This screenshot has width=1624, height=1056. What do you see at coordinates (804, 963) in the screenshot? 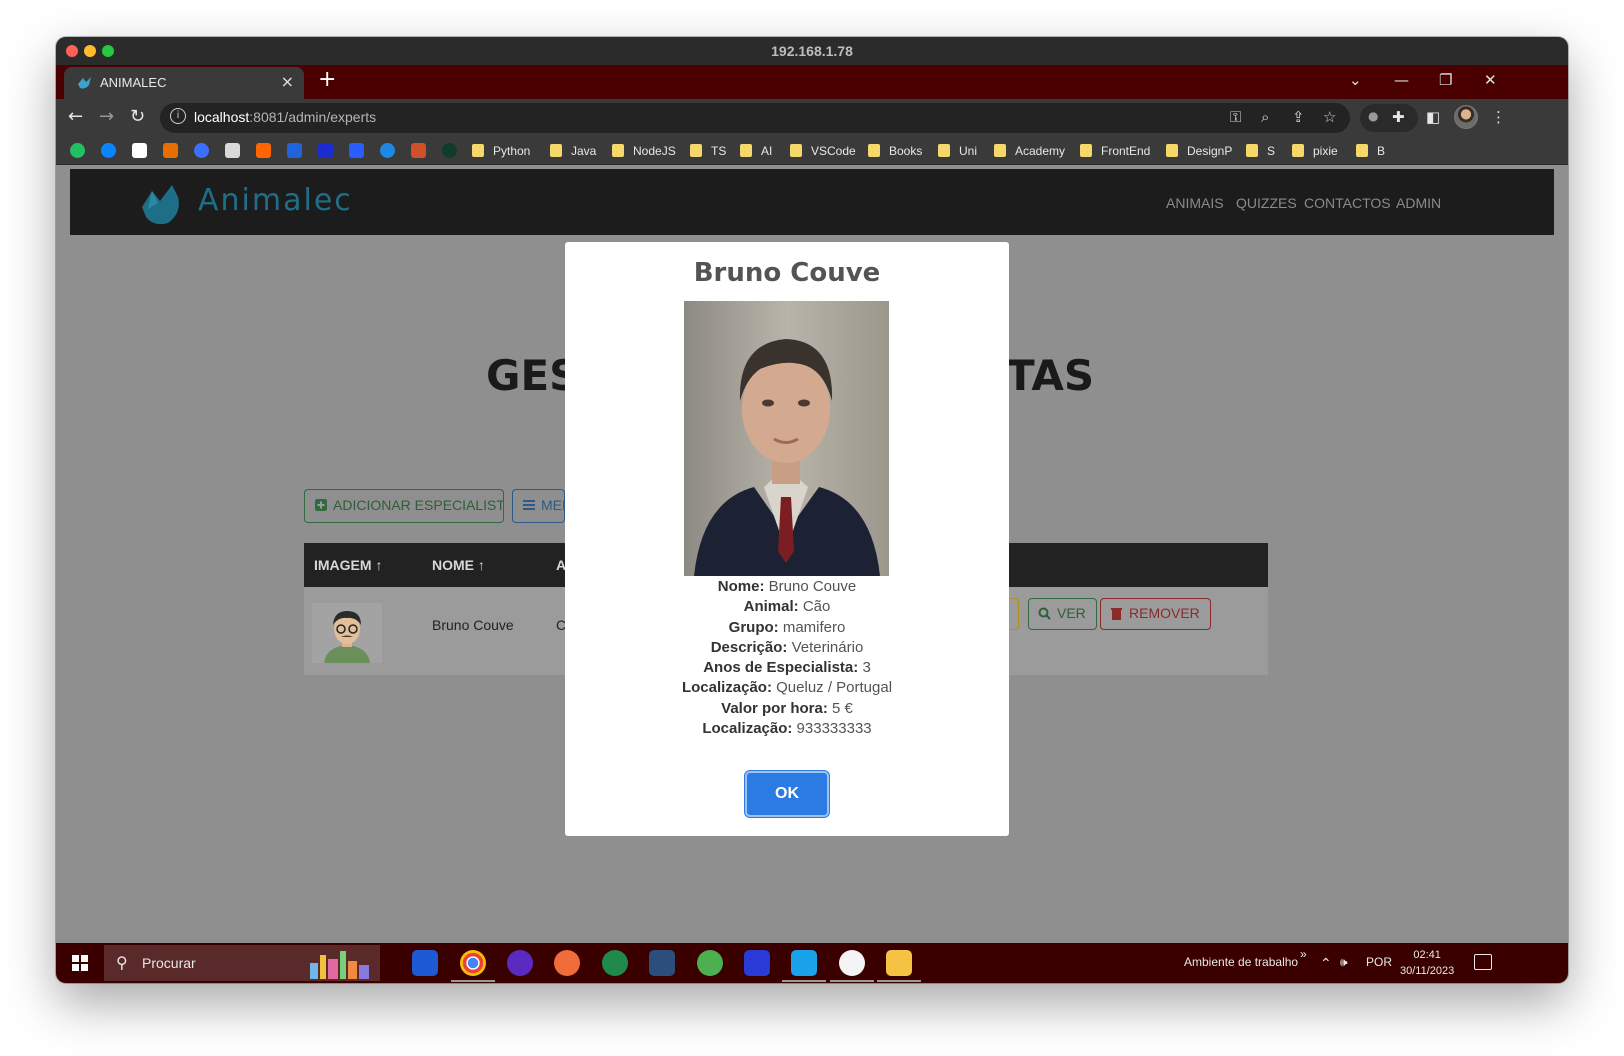
I see `webstorm-app-icon` at bounding box center [804, 963].